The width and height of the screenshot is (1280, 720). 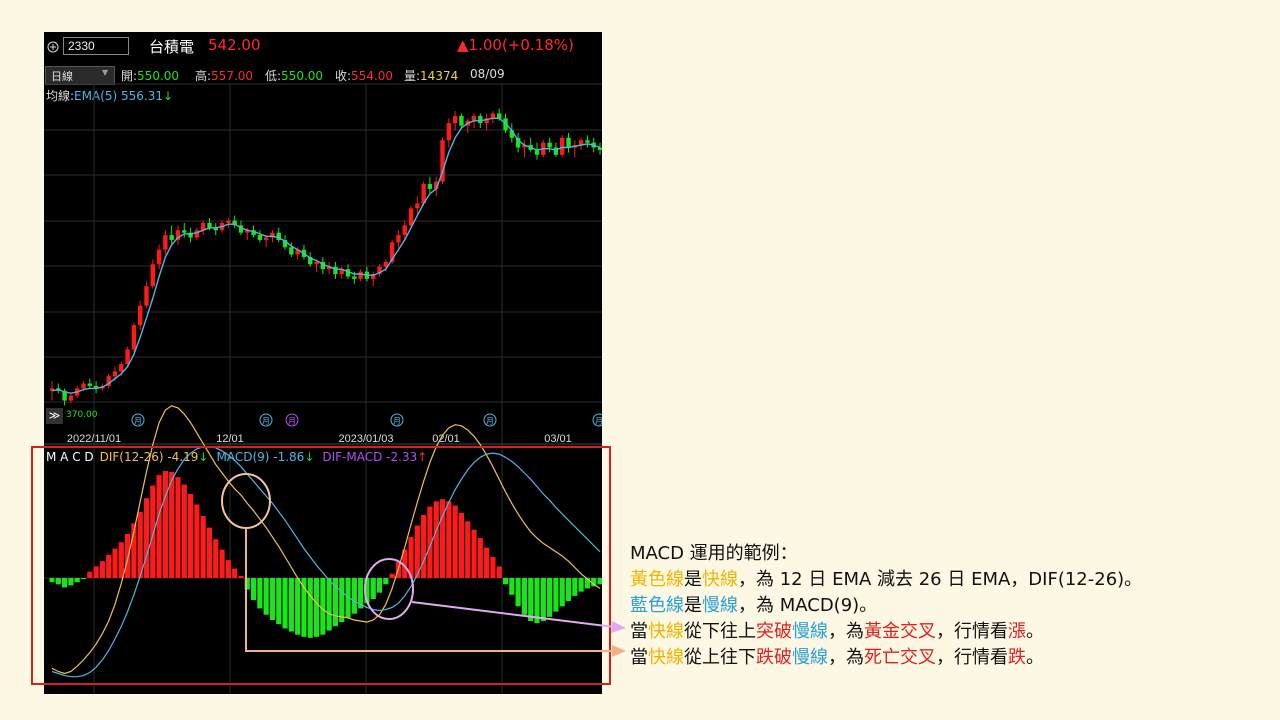 What do you see at coordinates (619, 651) in the screenshot?
I see `death-cross-arrowhead` at bounding box center [619, 651].